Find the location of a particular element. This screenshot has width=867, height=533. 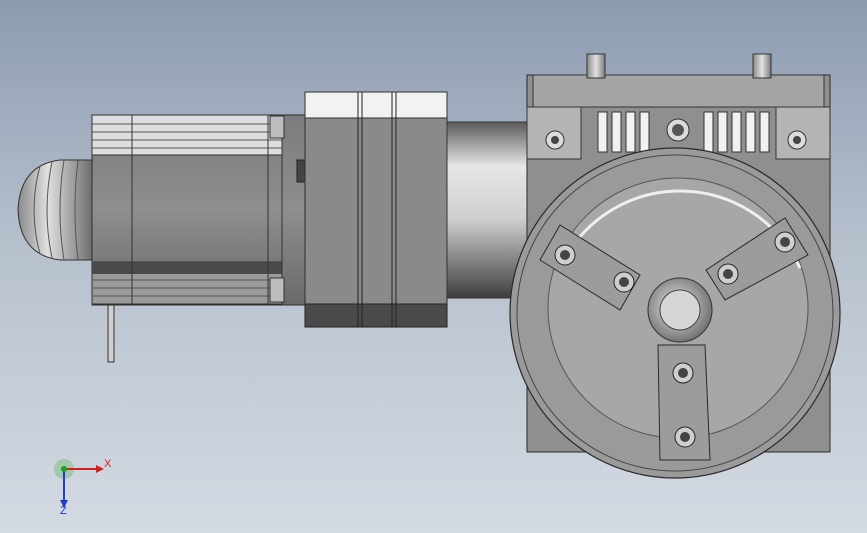

axis-triad: X Z is located at coordinates (83, 487).